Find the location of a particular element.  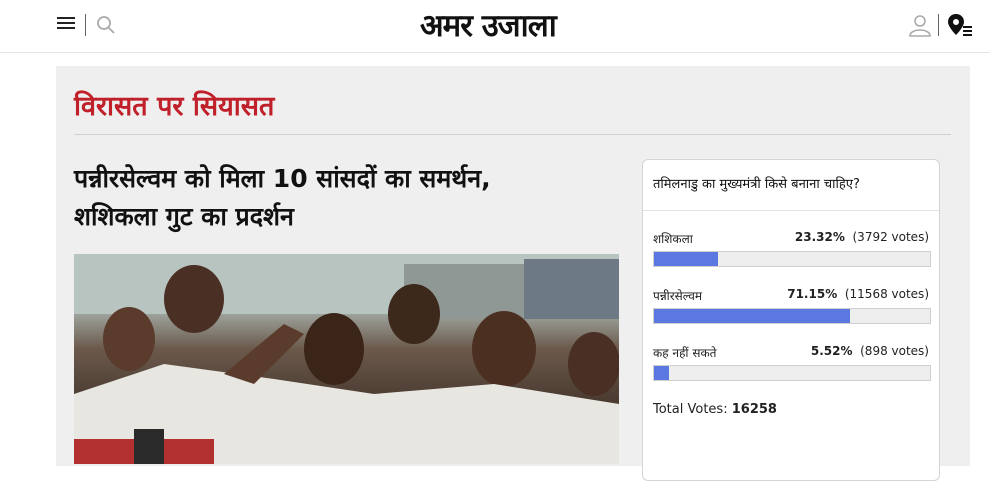

poll-option-percent: 71.15% is located at coordinates (812, 294).